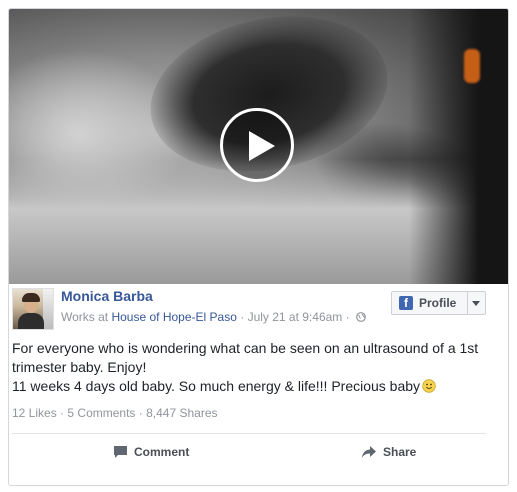 The width and height of the screenshot is (517, 492). Describe the element at coordinates (34, 413) in the screenshot. I see `likes-count: 12 Likes` at that location.